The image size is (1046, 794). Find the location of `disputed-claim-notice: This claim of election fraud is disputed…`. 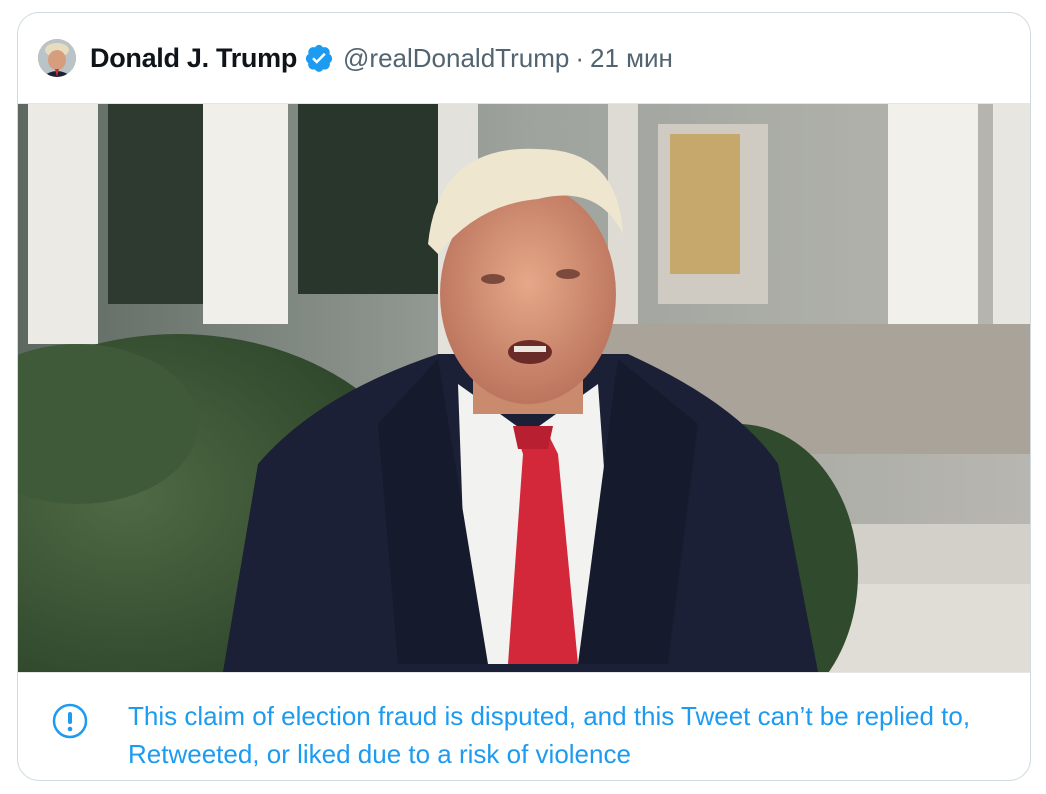

disputed-claim-notice: This claim of election fraud is disputed… is located at coordinates (524, 726).